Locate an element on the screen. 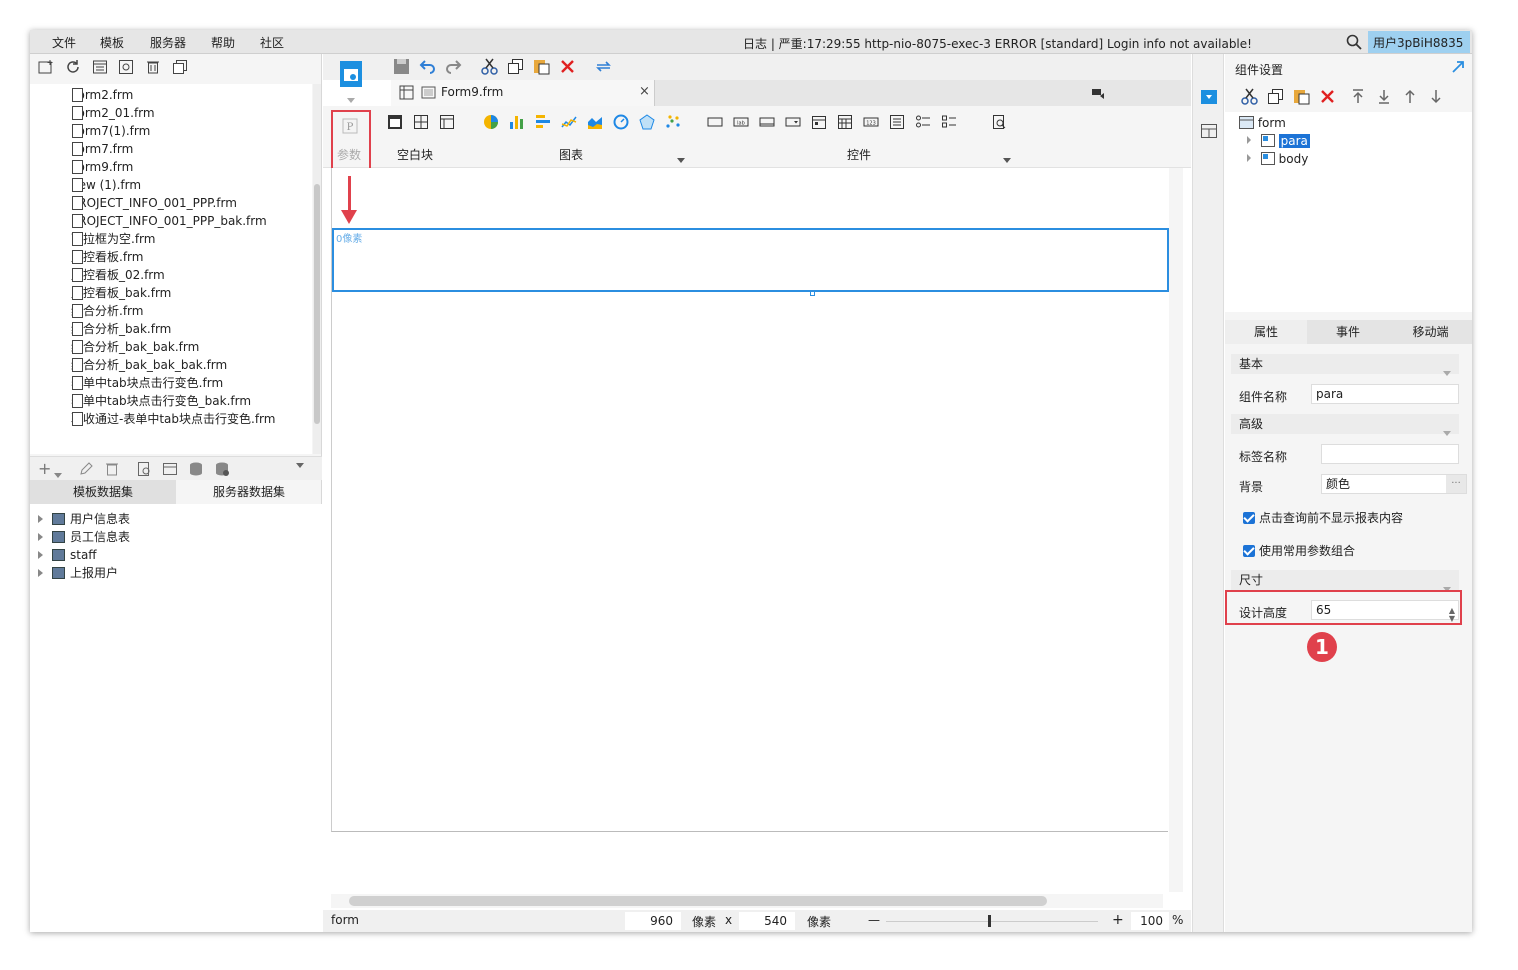  label-control-icon: lab is located at coordinates (741, 122).